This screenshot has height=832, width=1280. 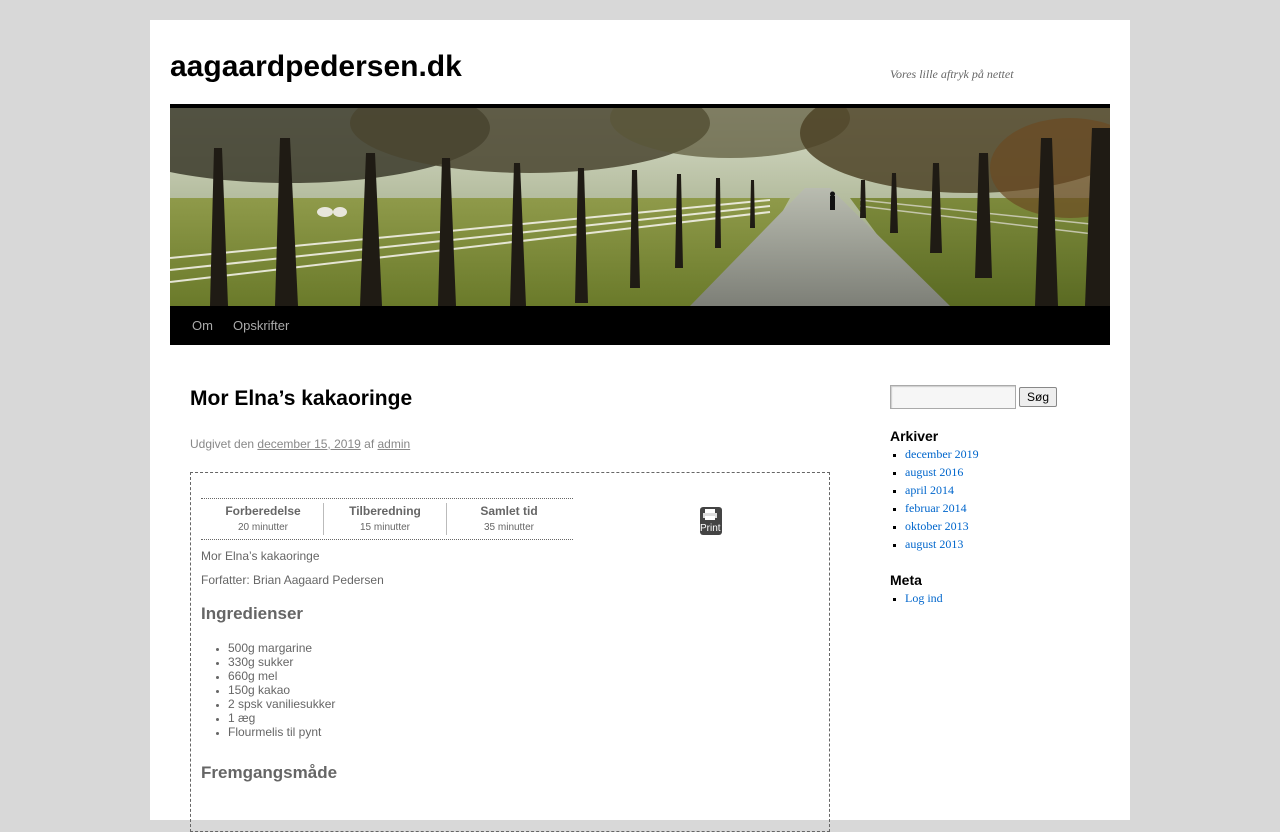 I want to click on archive-item: februar 2014, so click(x=942, y=508).